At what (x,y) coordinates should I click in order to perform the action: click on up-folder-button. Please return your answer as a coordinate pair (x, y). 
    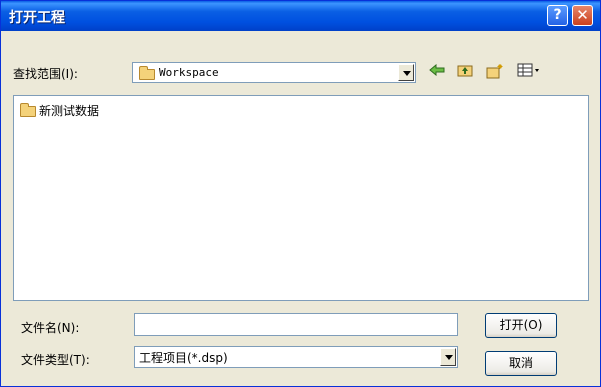
    Looking at the image, I should click on (465, 72).